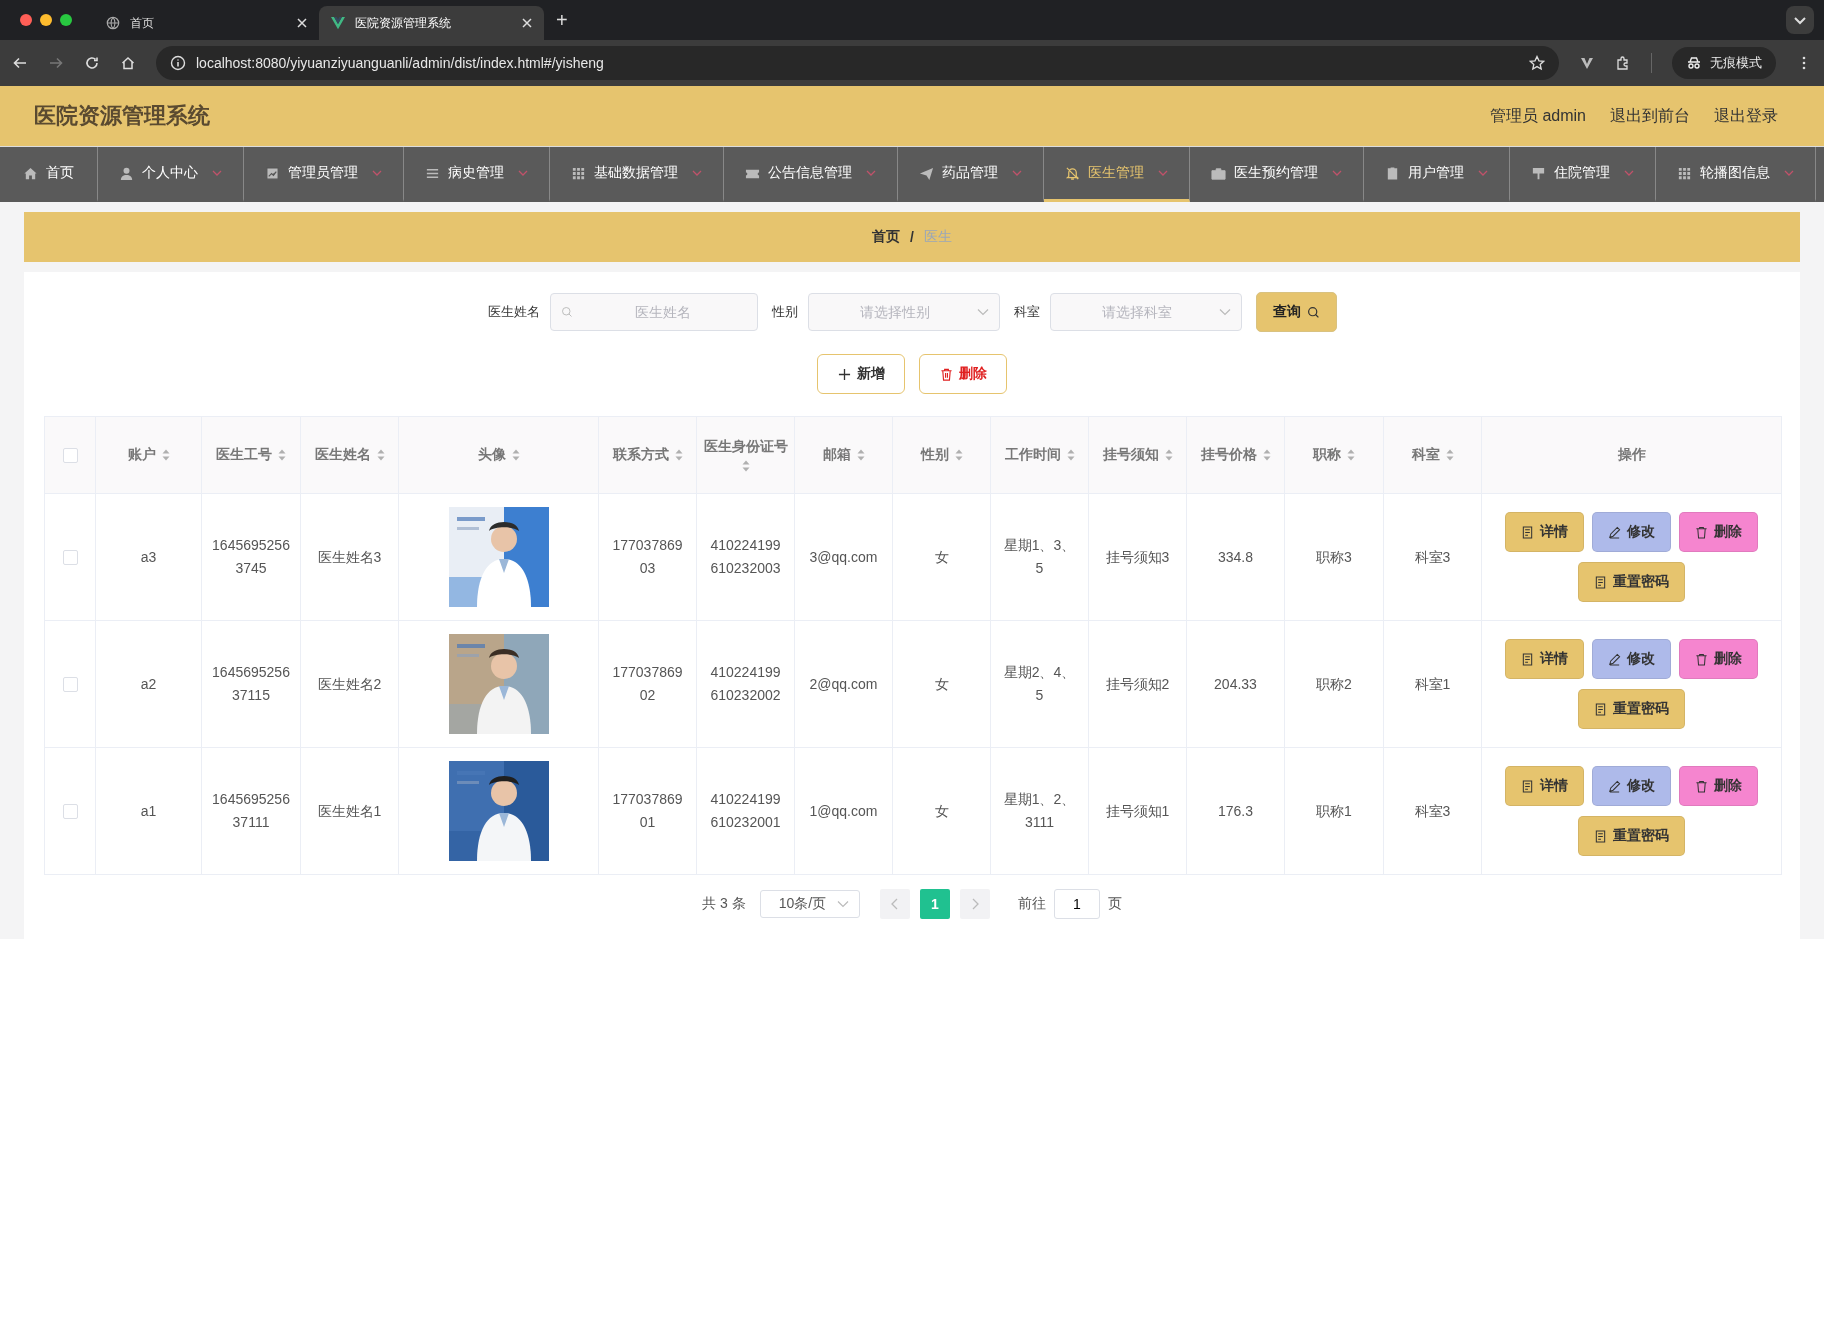 This screenshot has width=1824, height=1322. Describe the element at coordinates (92, 63) in the screenshot. I see `reload-icon` at that location.